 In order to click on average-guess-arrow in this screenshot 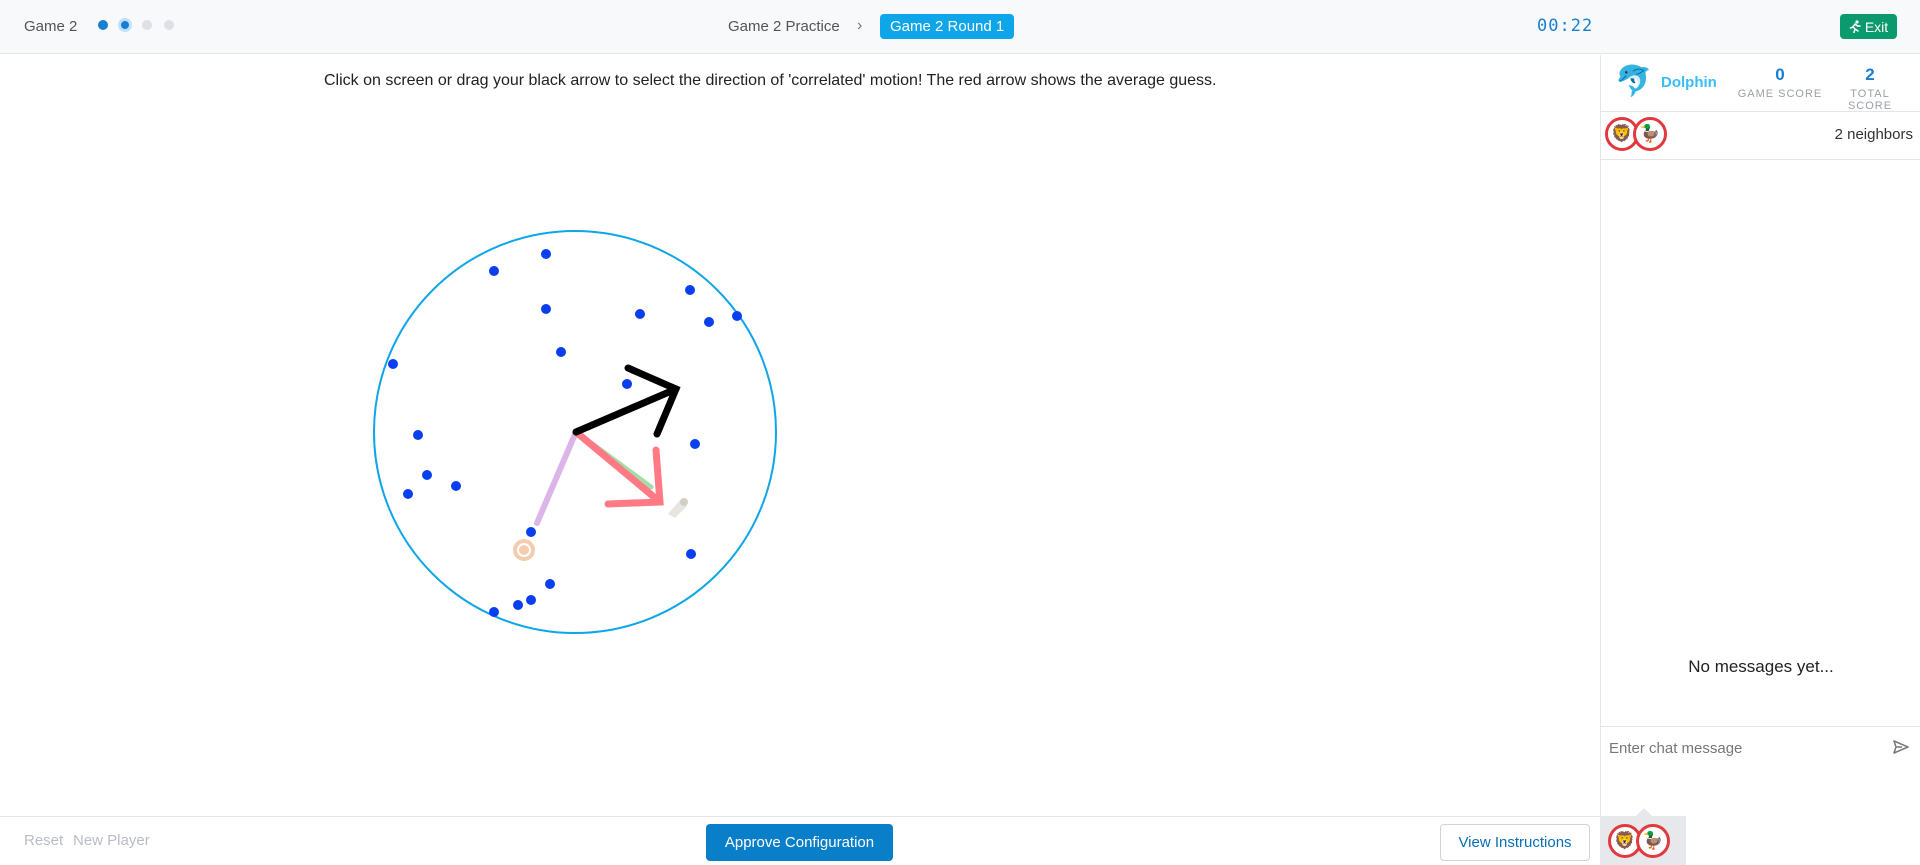, I will do `click(618, 468)`.